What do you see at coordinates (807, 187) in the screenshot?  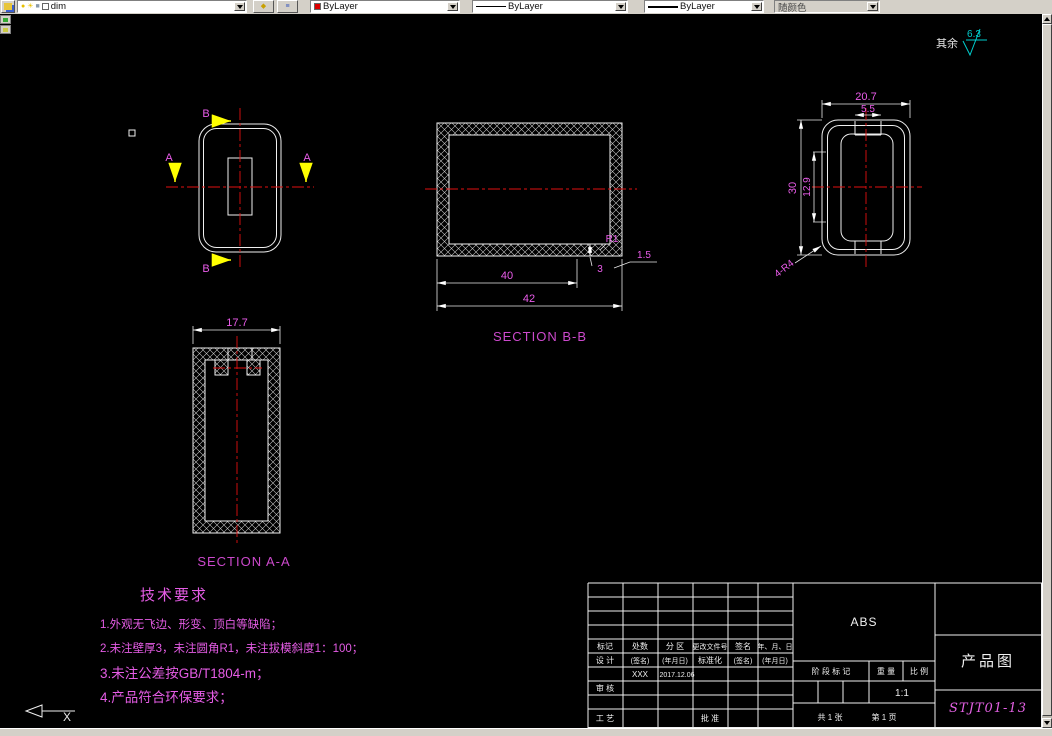 I see `dim-text-12-9: 12.9` at bounding box center [807, 187].